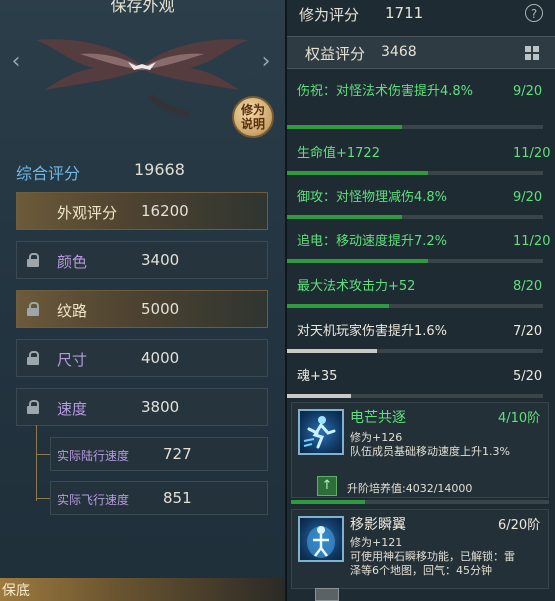 The height and width of the screenshot is (601, 555). What do you see at coordinates (142, 589) in the screenshot?
I see `guarantee-tab: 保底` at bounding box center [142, 589].